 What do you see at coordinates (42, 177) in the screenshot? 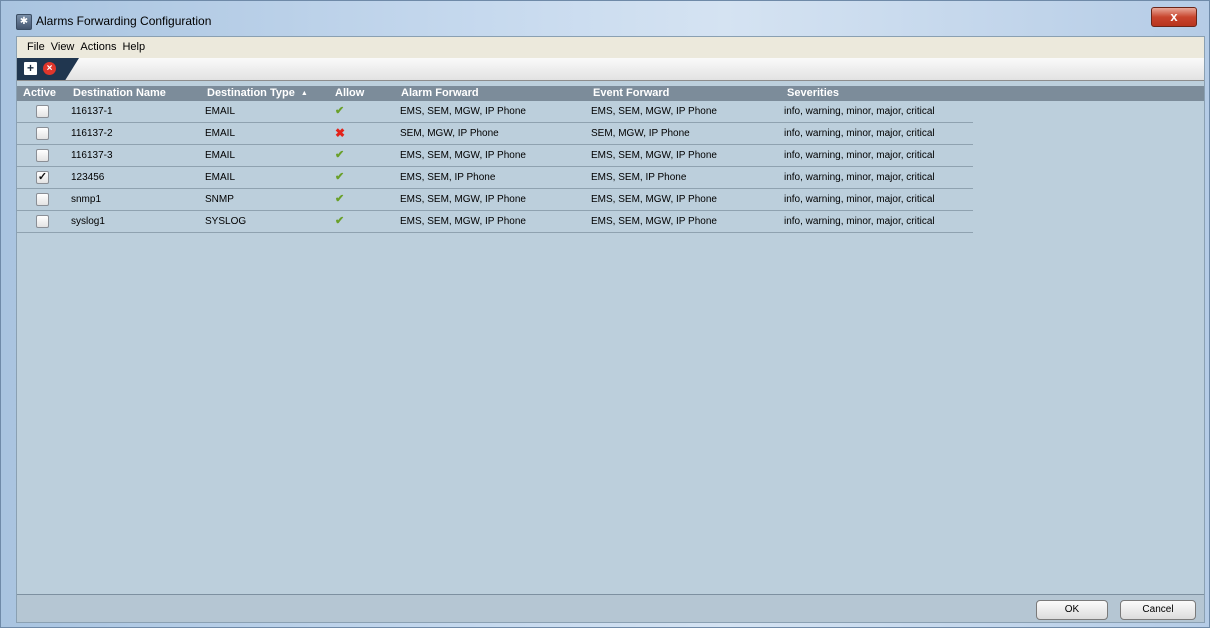
I see `active-checkbox: ✓` at bounding box center [42, 177].